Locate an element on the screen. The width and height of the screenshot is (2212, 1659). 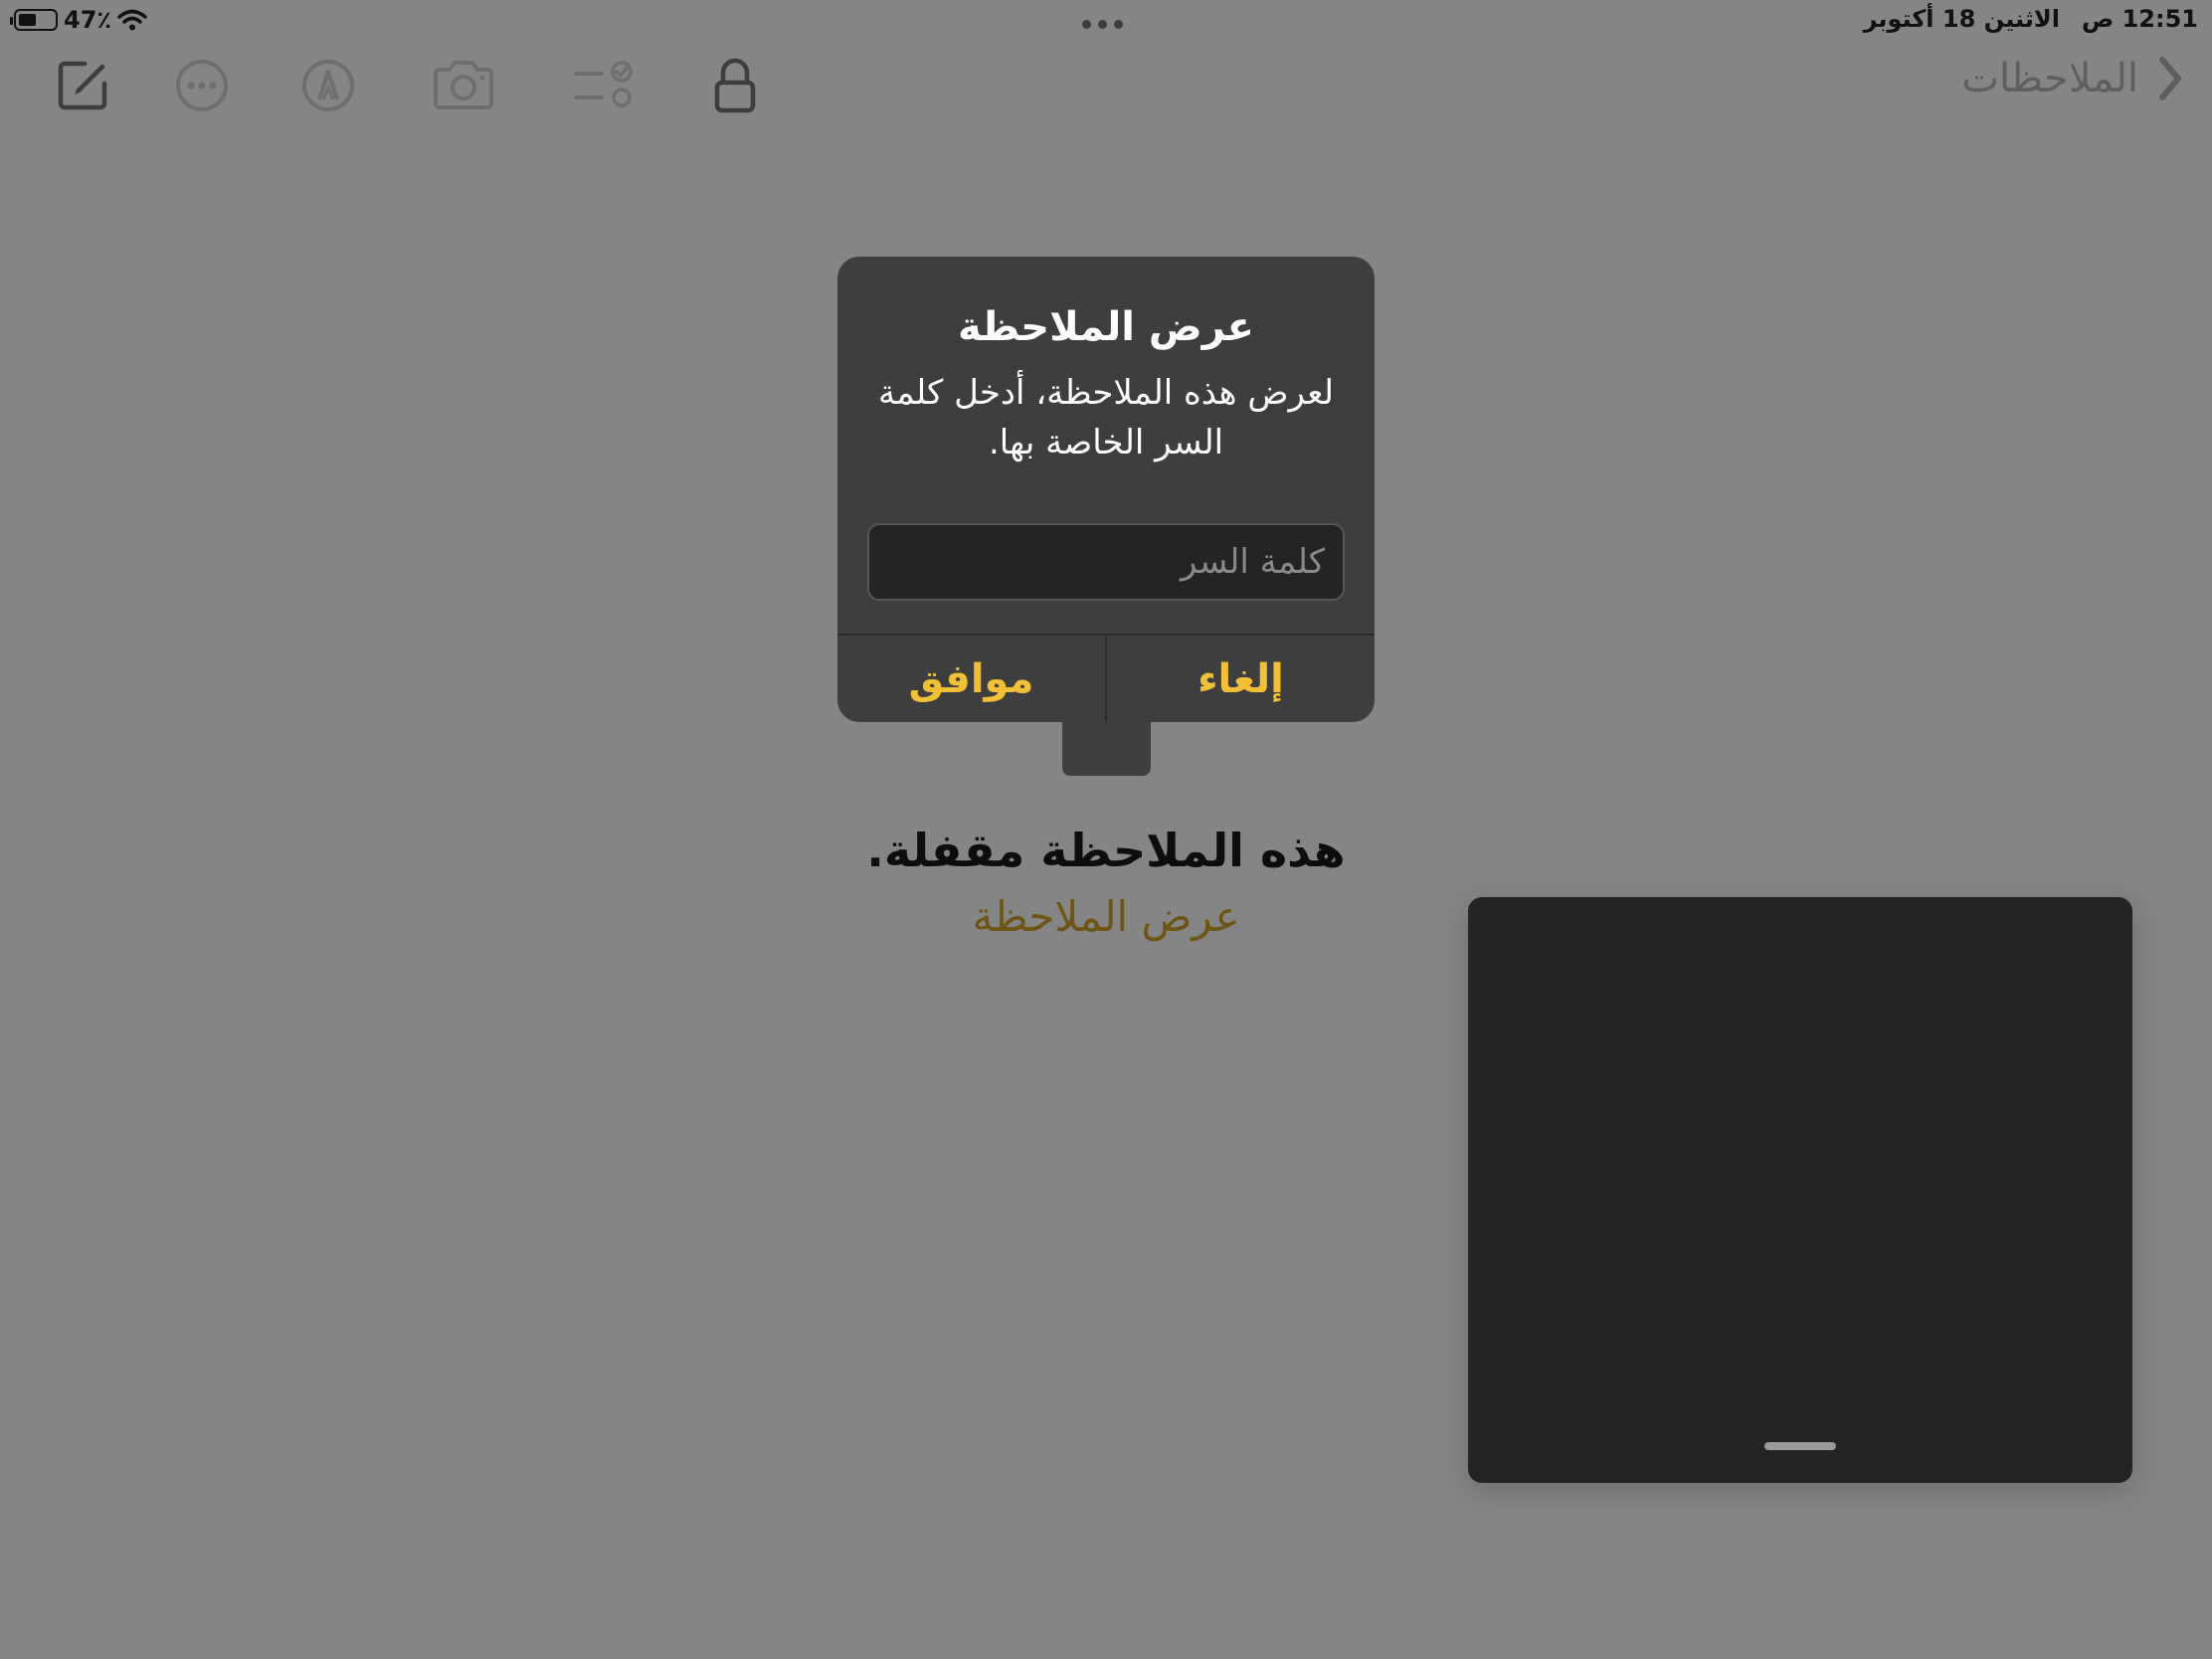
back-label: الملاحظات is located at coordinates (2049, 78).